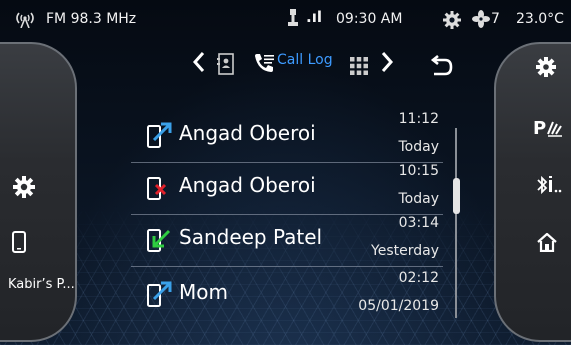 The height and width of the screenshot is (345, 571). I want to click on incoming-call-icon, so click(159, 240).